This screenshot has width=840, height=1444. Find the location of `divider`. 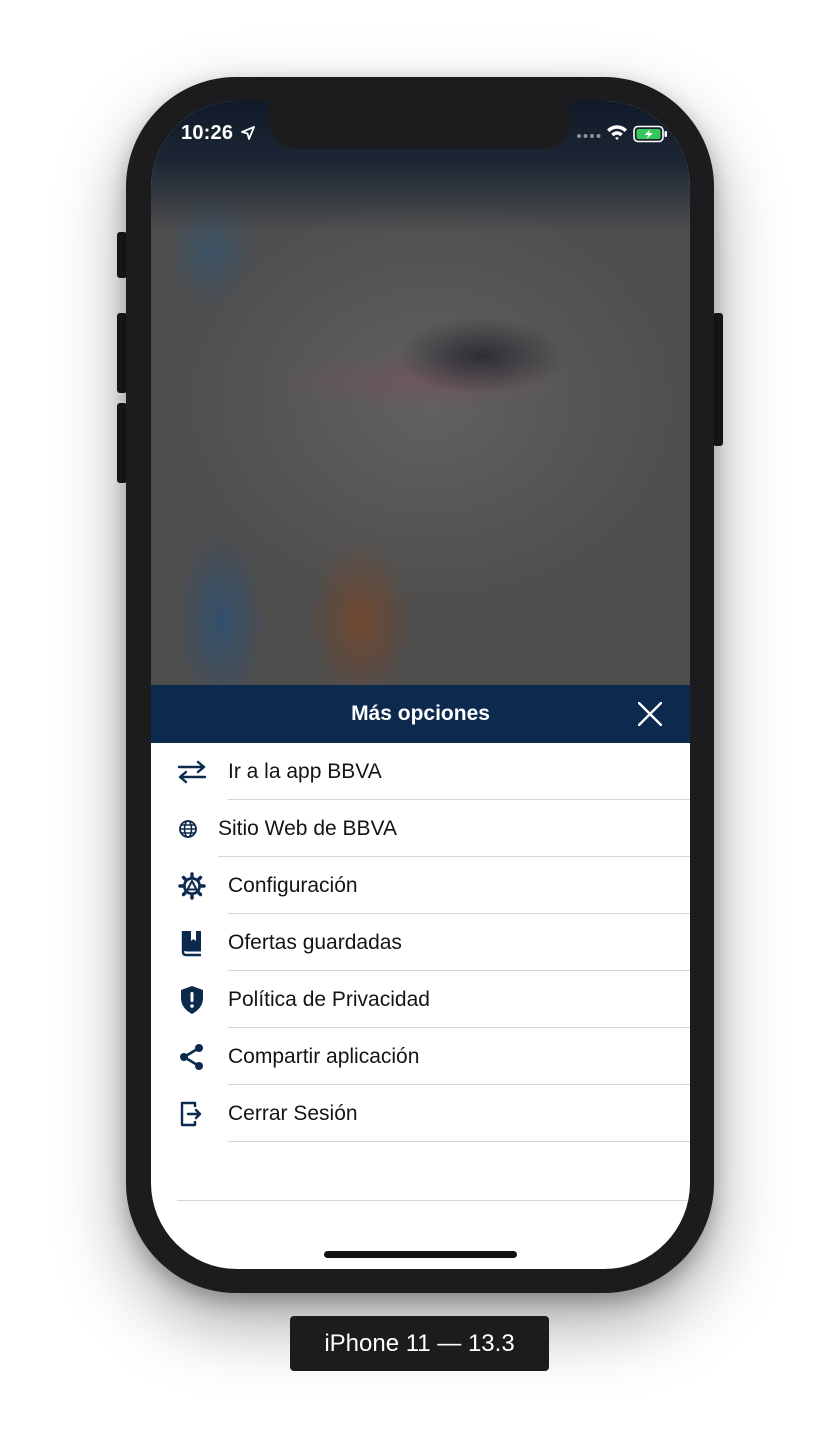

divider is located at coordinates (459, 1141).